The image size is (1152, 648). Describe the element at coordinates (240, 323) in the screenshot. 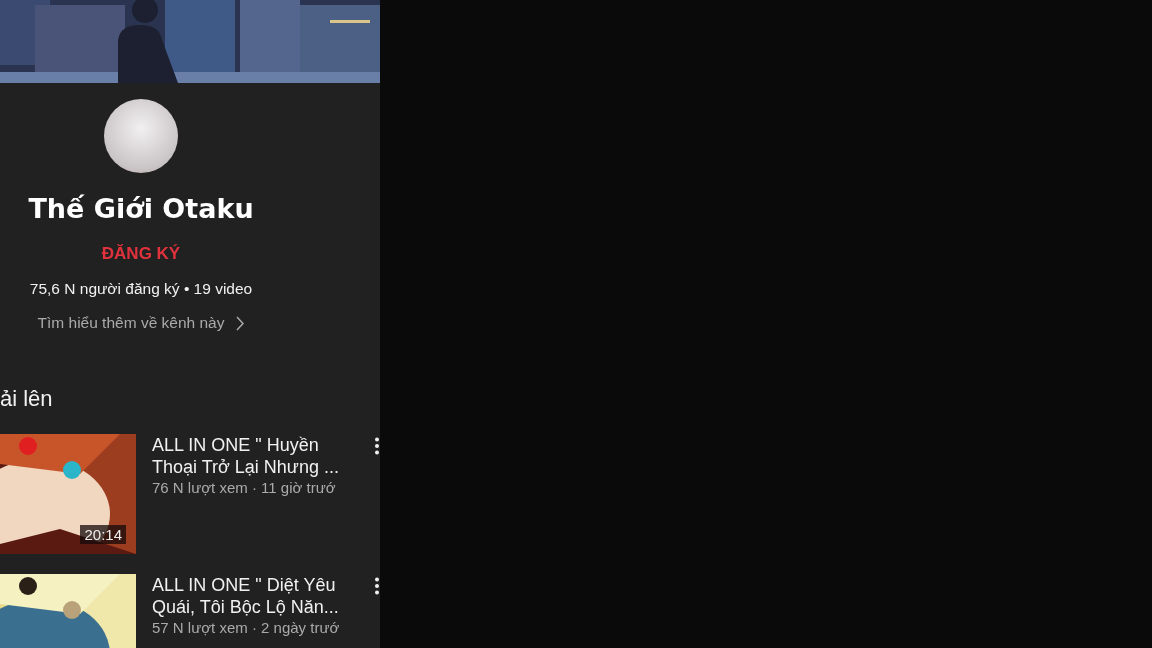

I see `chevron-right-icon` at that location.